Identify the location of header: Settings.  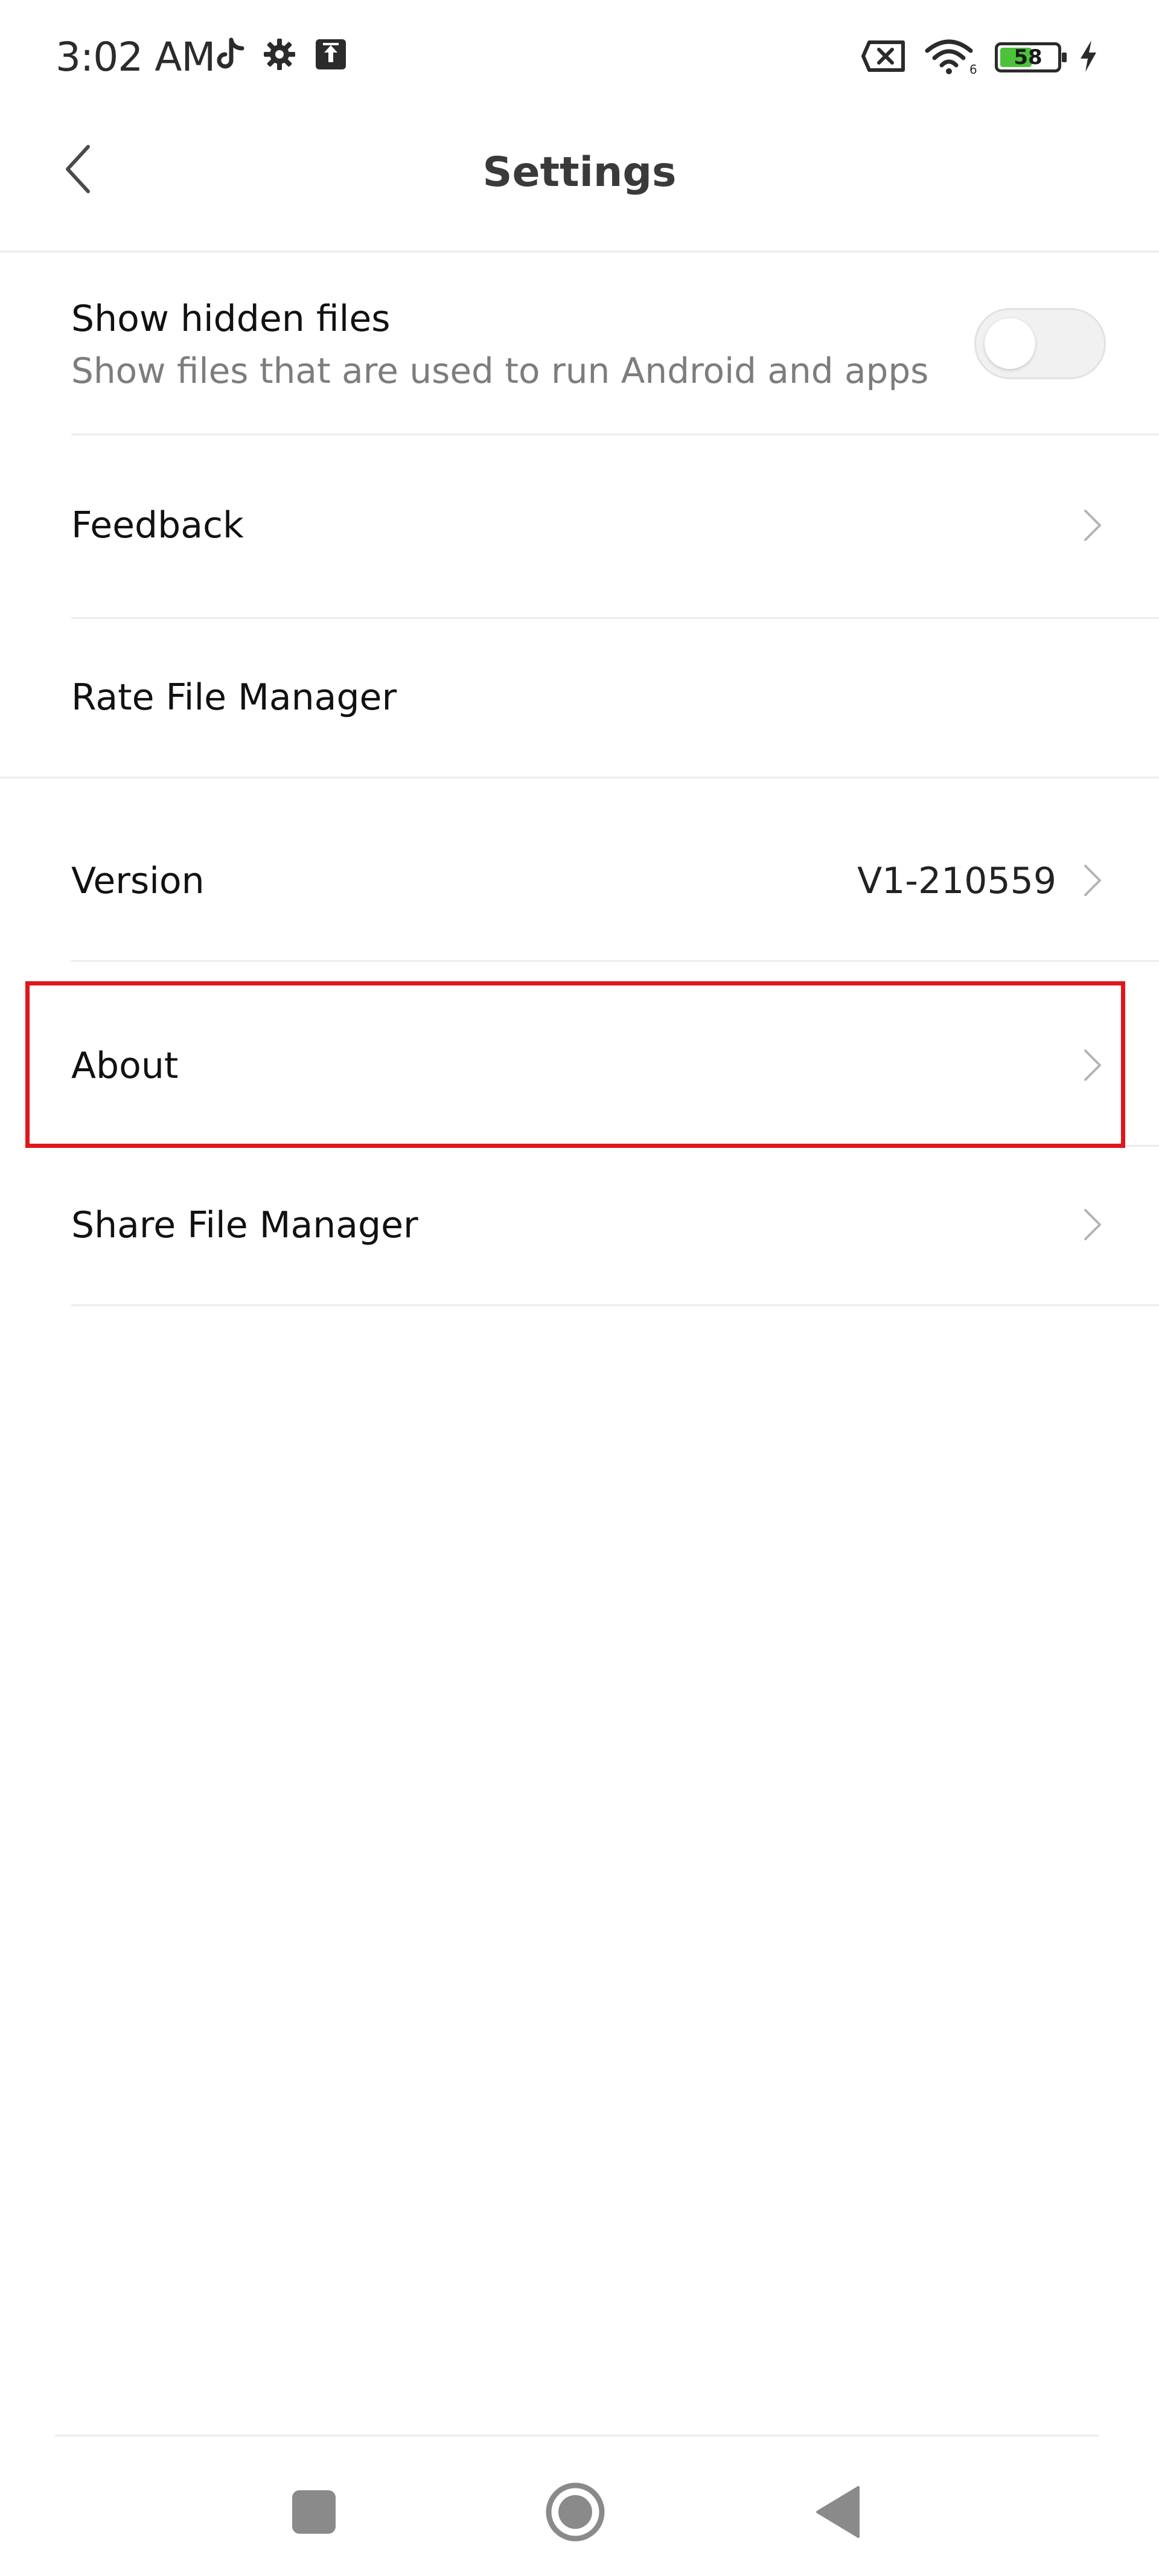
(579, 186).